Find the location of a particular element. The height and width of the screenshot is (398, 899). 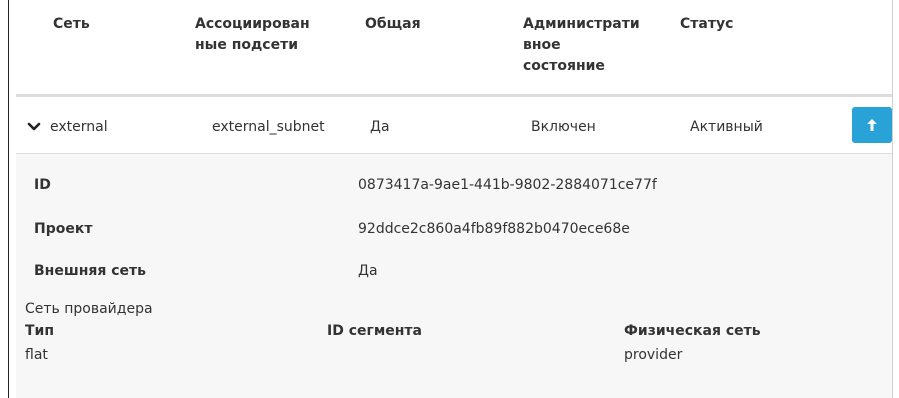

provider-section-title: Сеть провайдера is located at coordinates (89, 309).